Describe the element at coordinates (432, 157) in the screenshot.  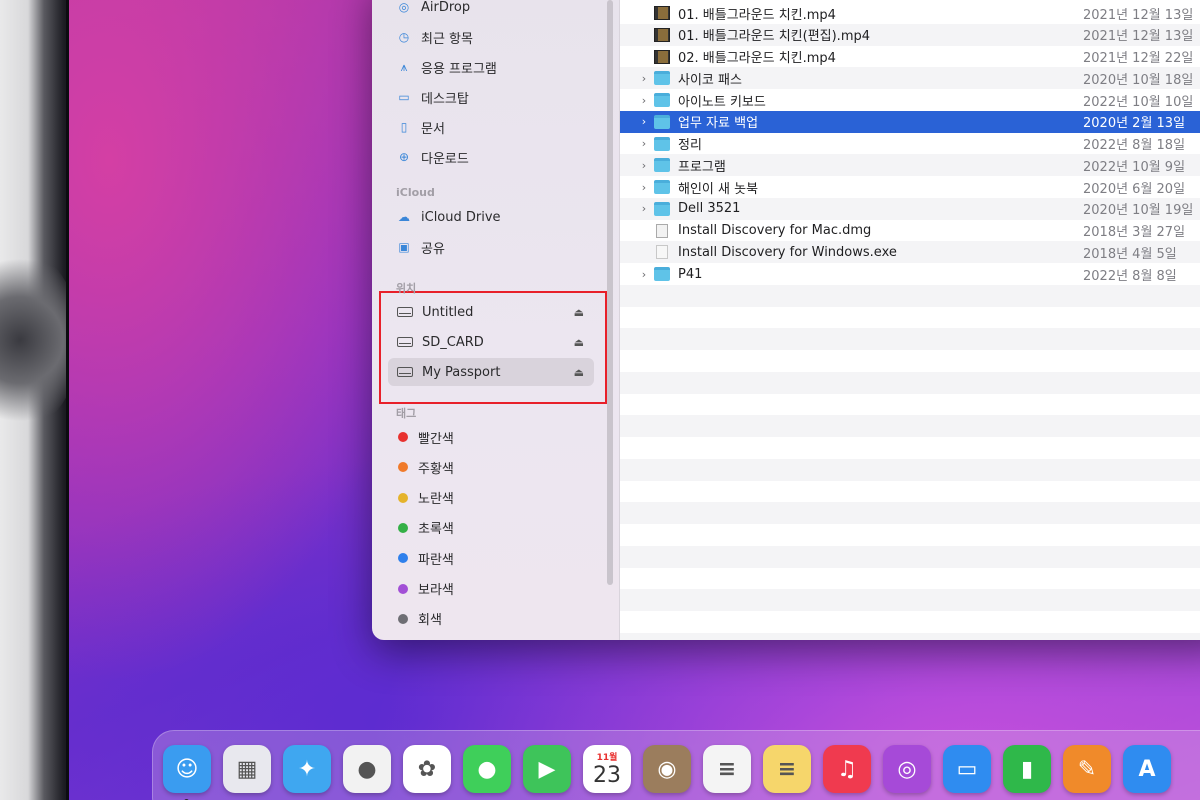
I see `sidebar-item: ⊕ 다운로드` at that location.